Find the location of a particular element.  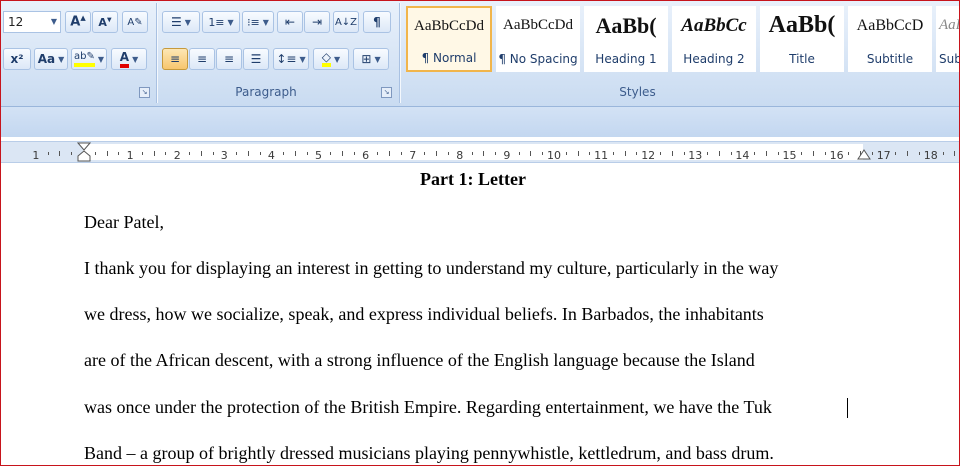

horizontal-ruler: 1 1 2 3 4 5 6 7 8 9 10 11 12 13 14 15 16 17 18 is located at coordinates (480, 152).